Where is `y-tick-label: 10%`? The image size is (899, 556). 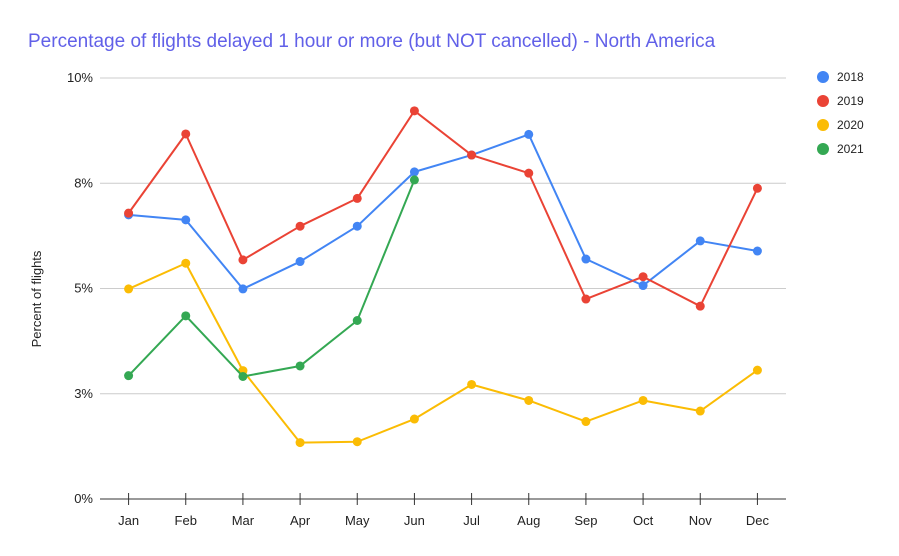 y-tick-label: 10% is located at coordinates (80, 77).